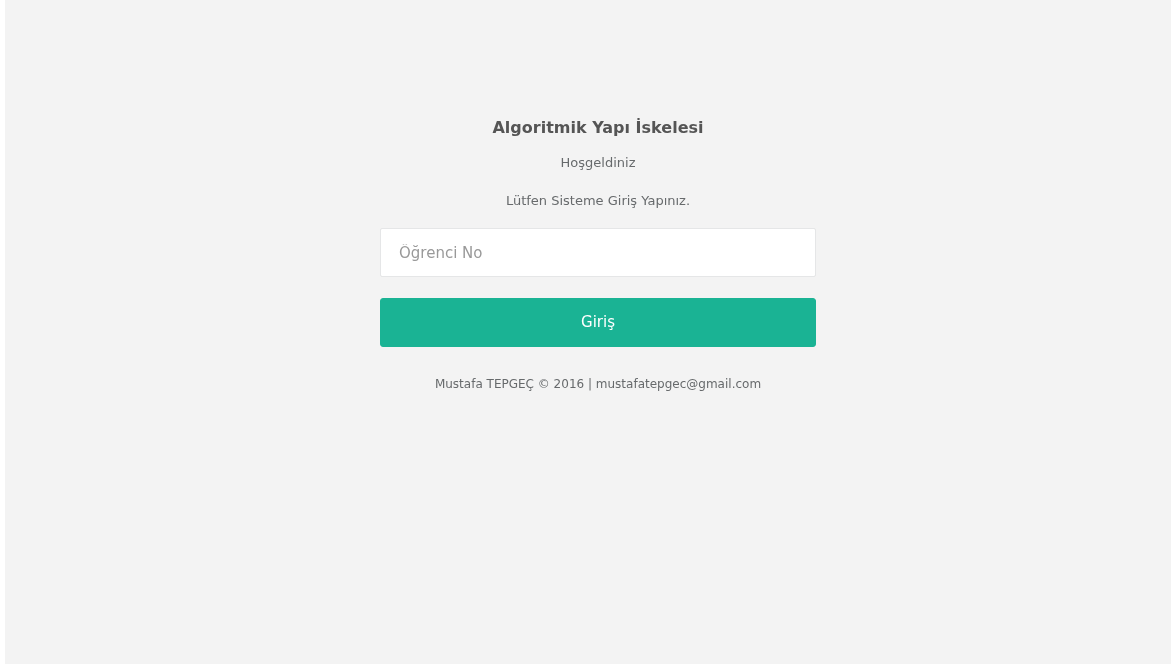 This screenshot has width=1171, height=668. Describe the element at coordinates (598, 253) in the screenshot. I see `student-number-field: Öğrenci No` at that location.